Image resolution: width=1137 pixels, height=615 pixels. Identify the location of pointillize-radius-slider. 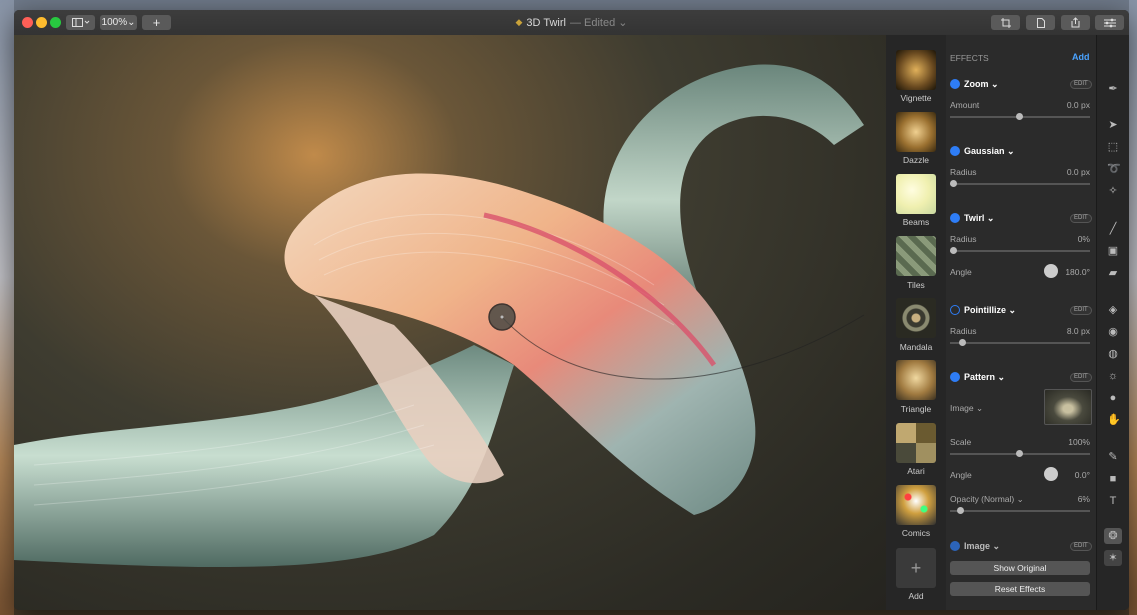
(1020, 343).